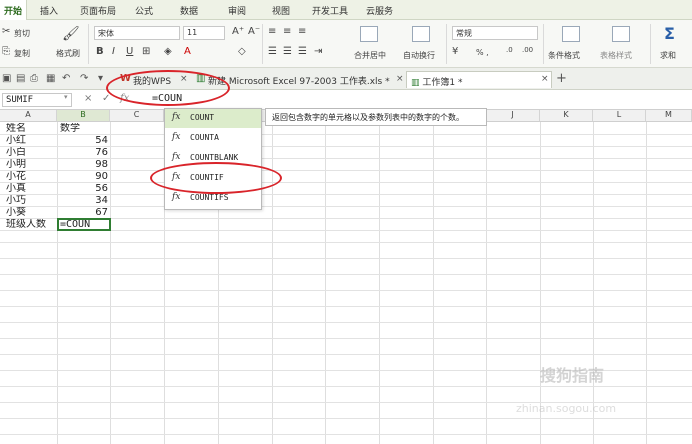 The width and height of the screenshot is (692, 444). Describe the element at coordinates (281, 10) in the screenshot. I see `menu-tab-view: 视图` at that location.